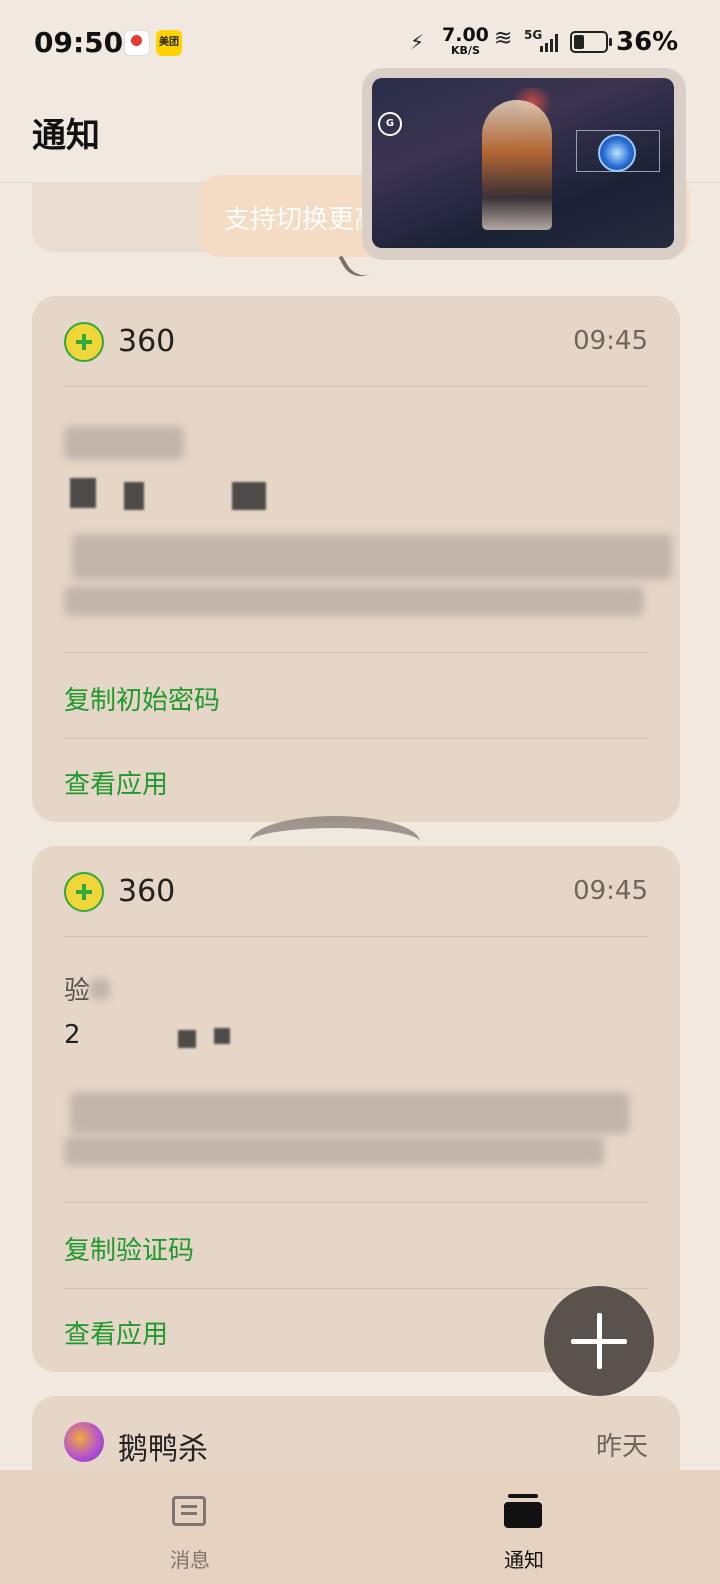  What do you see at coordinates (72, 1035) in the screenshot?
I see `notification-body-line2-start: 2` at bounding box center [72, 1035].